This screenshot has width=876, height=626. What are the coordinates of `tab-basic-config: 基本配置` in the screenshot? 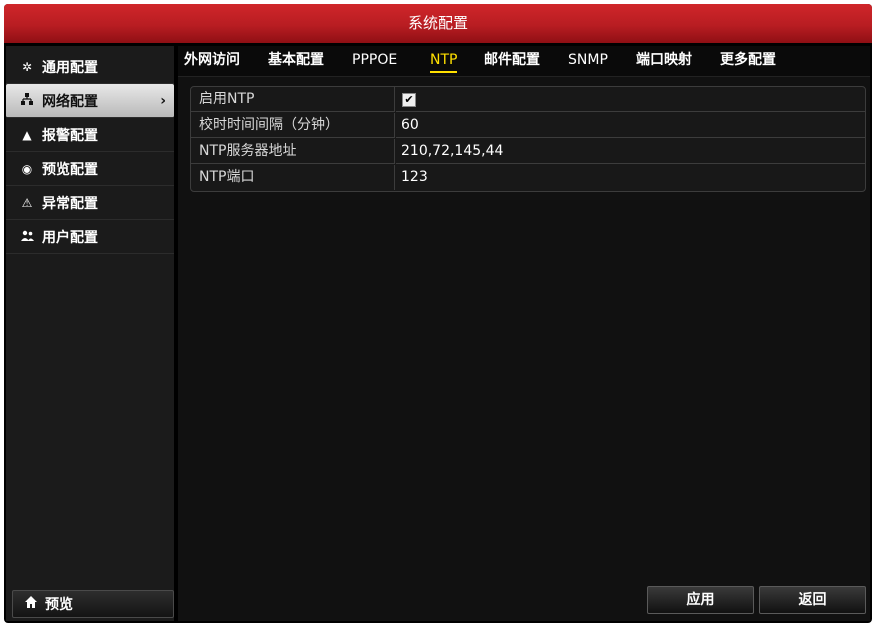 It's located at (296, 61).